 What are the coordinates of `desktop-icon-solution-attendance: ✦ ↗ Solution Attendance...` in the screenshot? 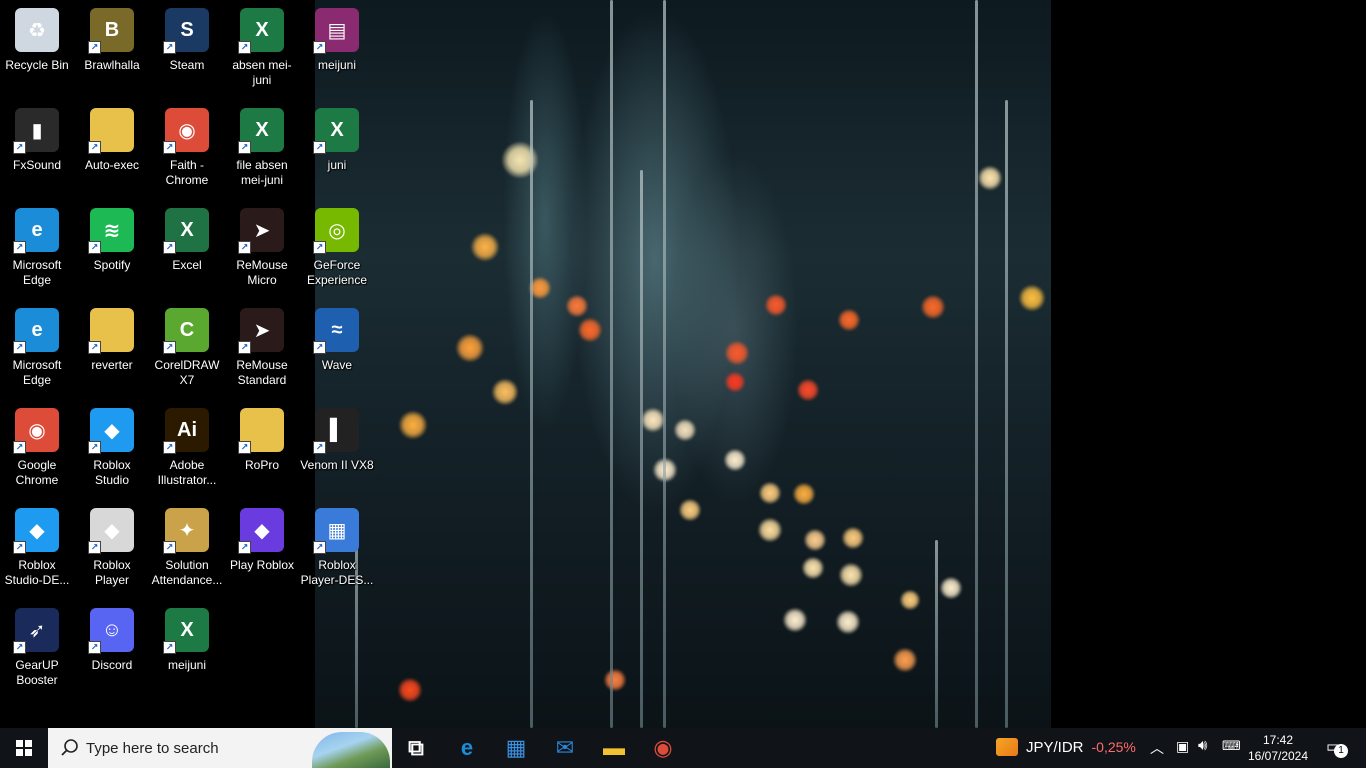 It's located at (187, 550).